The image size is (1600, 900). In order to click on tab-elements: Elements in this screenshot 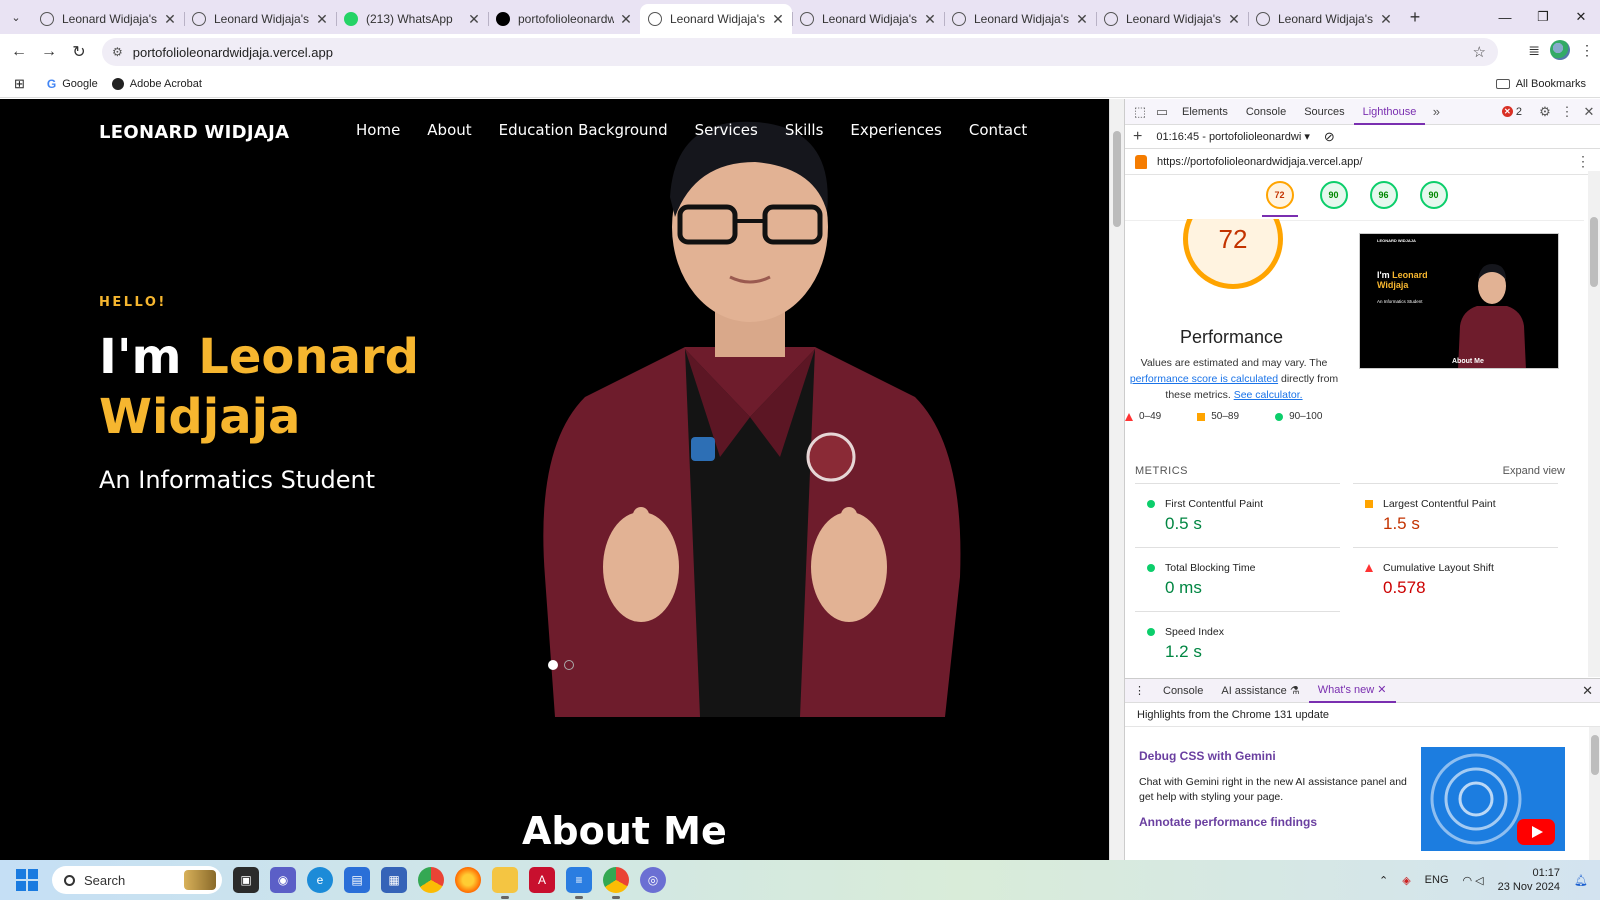, I will do `click(1205, 112)`.